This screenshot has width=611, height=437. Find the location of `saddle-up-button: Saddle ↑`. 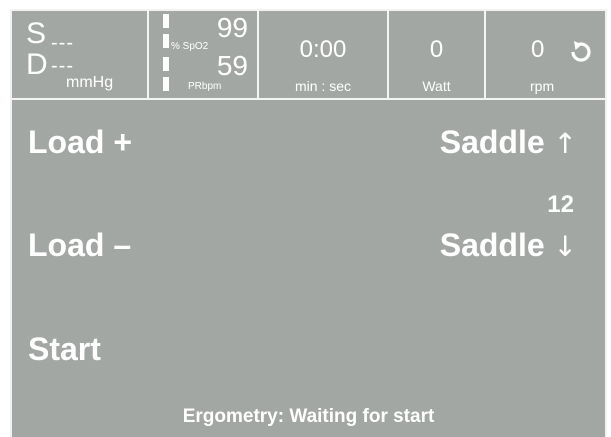

saddle-up-button: Saddle ↑ is located at coordinates (508, 143).